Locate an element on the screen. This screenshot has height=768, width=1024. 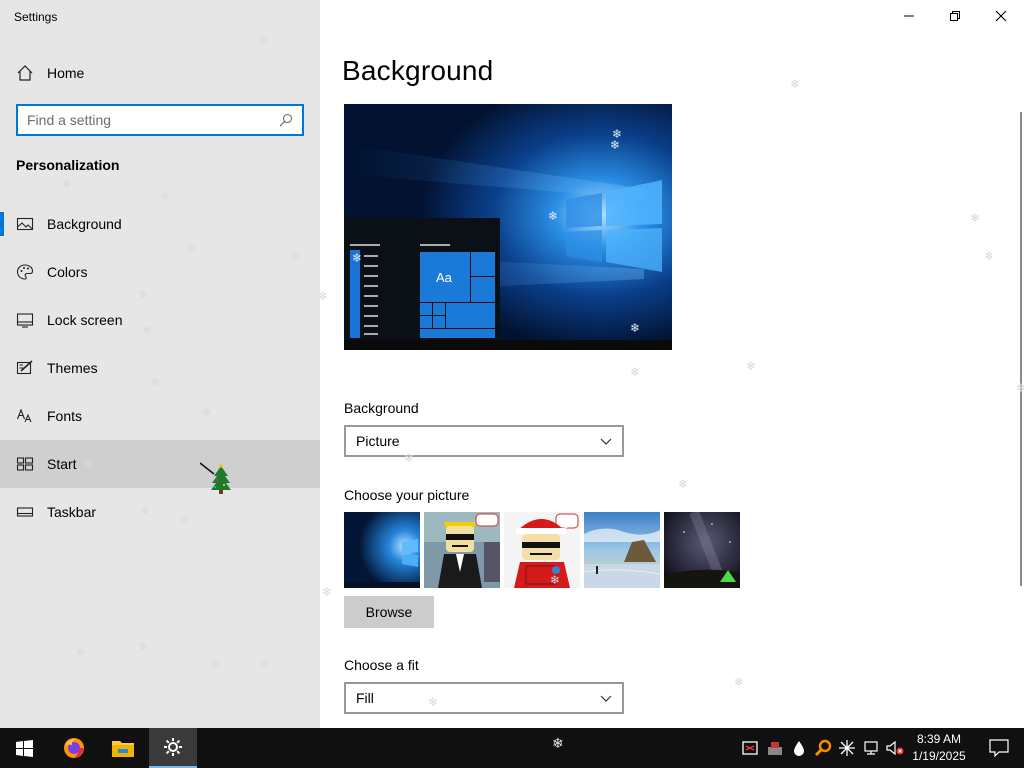
picture-thumbnails is located at coordinates (542, 550).